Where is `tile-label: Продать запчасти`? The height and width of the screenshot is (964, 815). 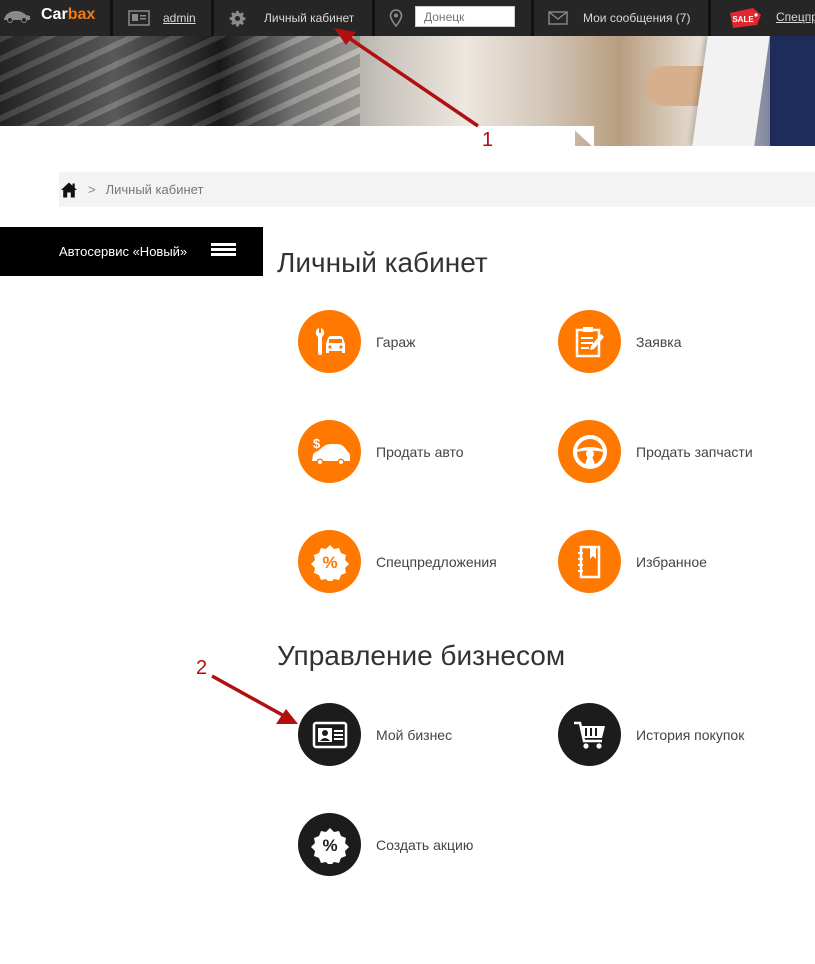
tile-label: Продать запчасти is located at coordinates (694, 451).